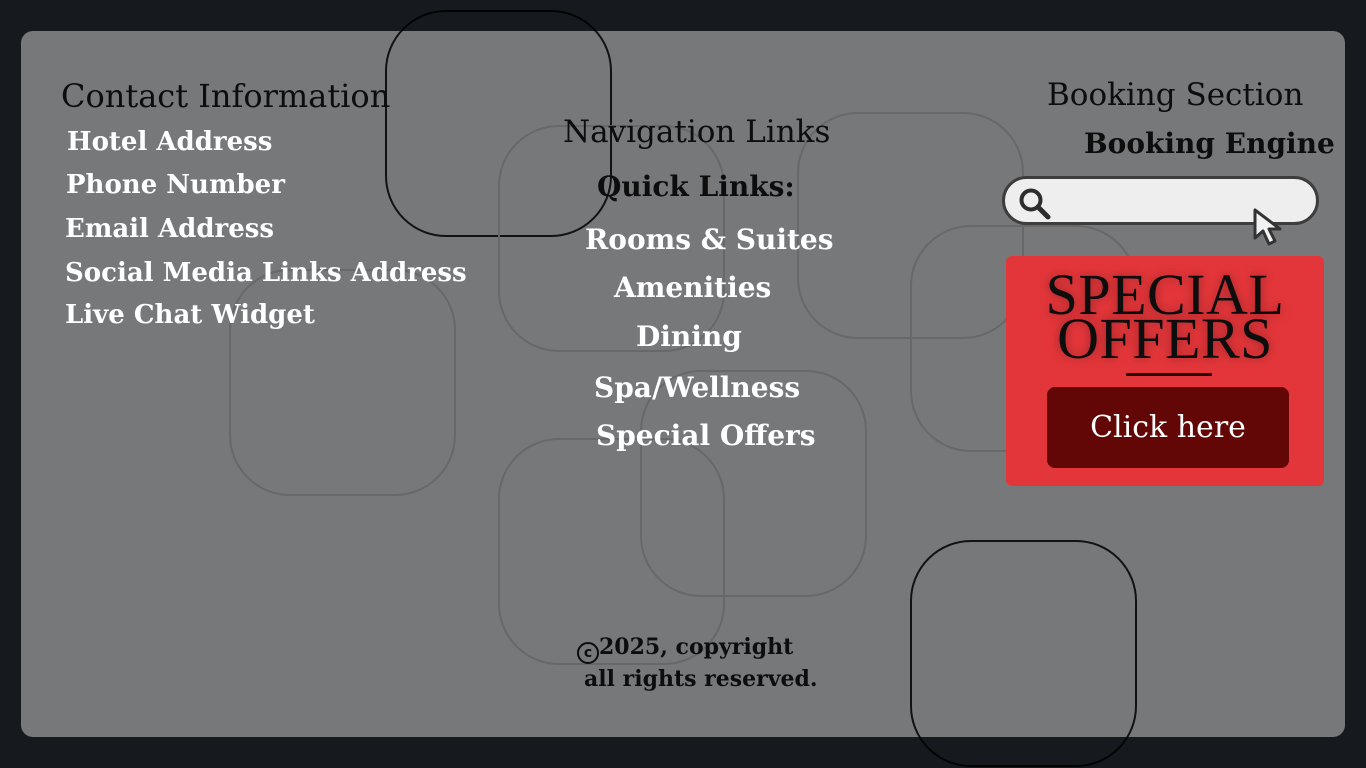  What do you see at coordinates (697, 663) in the screenshot?
I see `copyright-notice: c 2025, copyright all rights reserved.` at bounding box center [697, 663].